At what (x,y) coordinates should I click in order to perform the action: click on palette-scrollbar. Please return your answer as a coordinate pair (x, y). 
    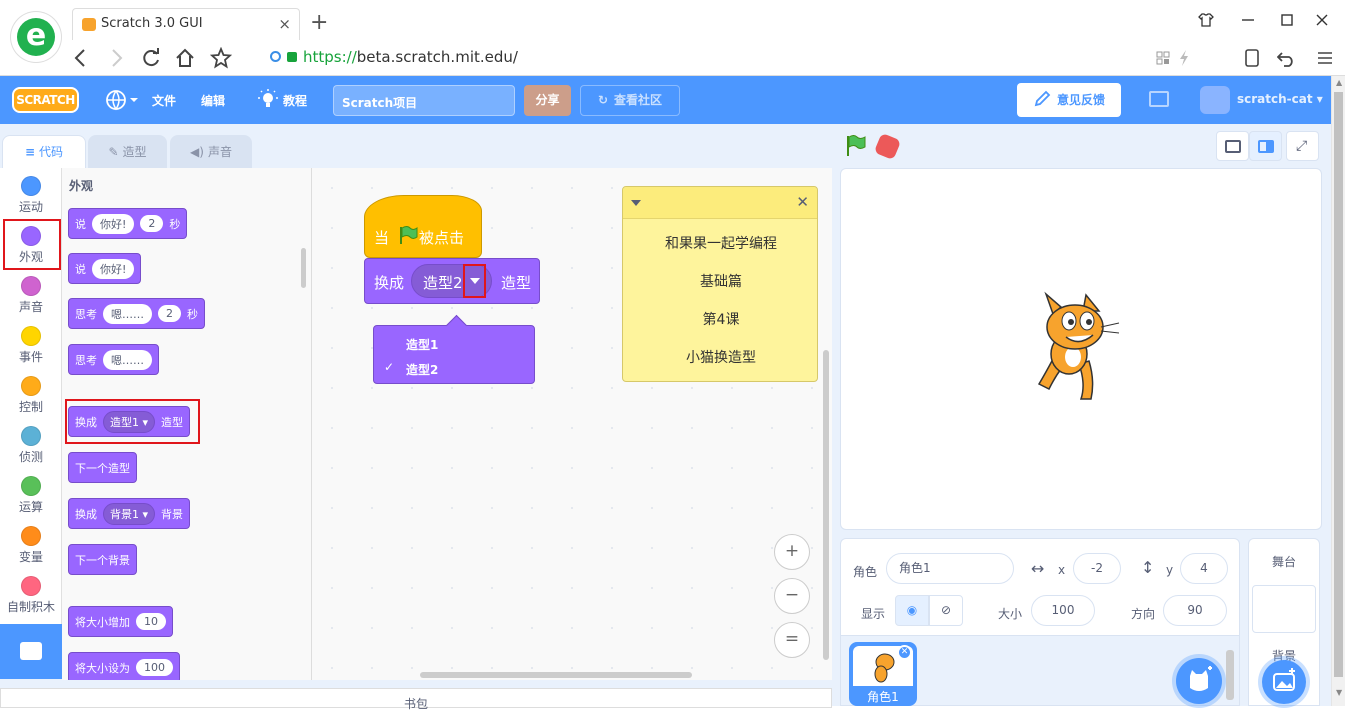
    Looking at the image, I should click on (303, 268).